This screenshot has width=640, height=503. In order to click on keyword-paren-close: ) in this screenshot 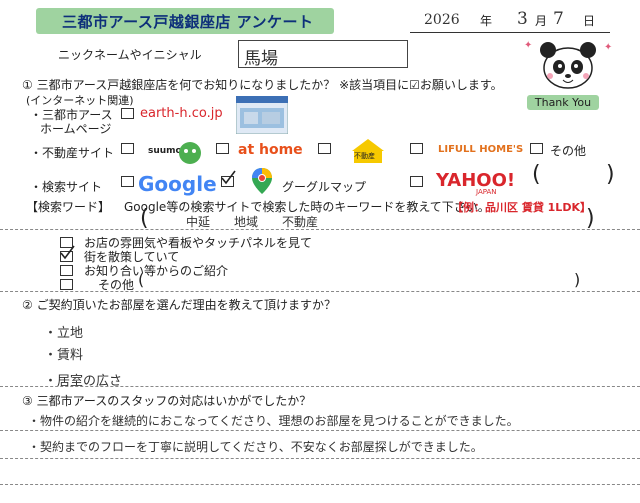, I will do `click(590, 218)`.